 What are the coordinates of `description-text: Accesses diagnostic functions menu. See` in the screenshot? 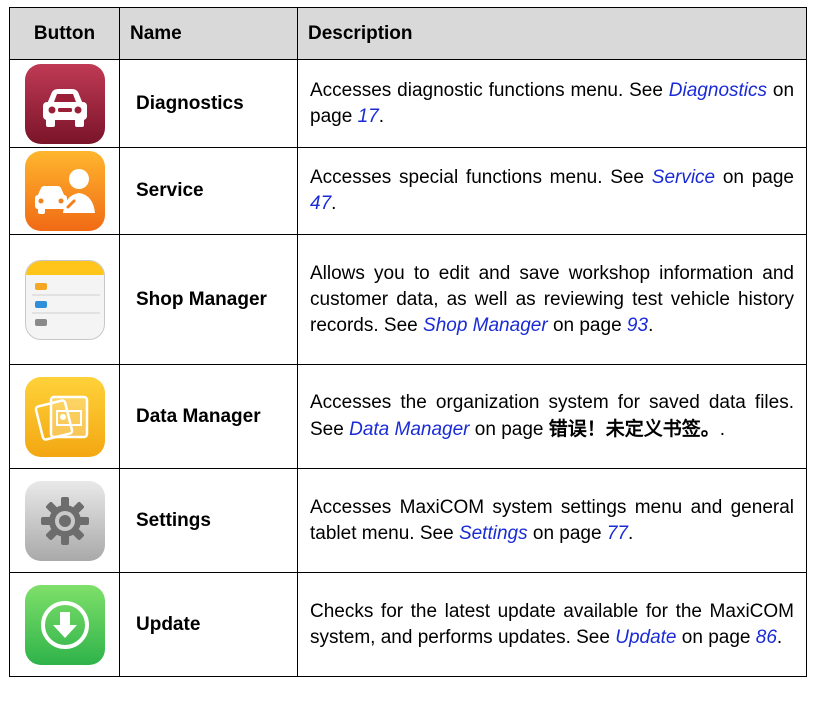 It's located at (486, 90).